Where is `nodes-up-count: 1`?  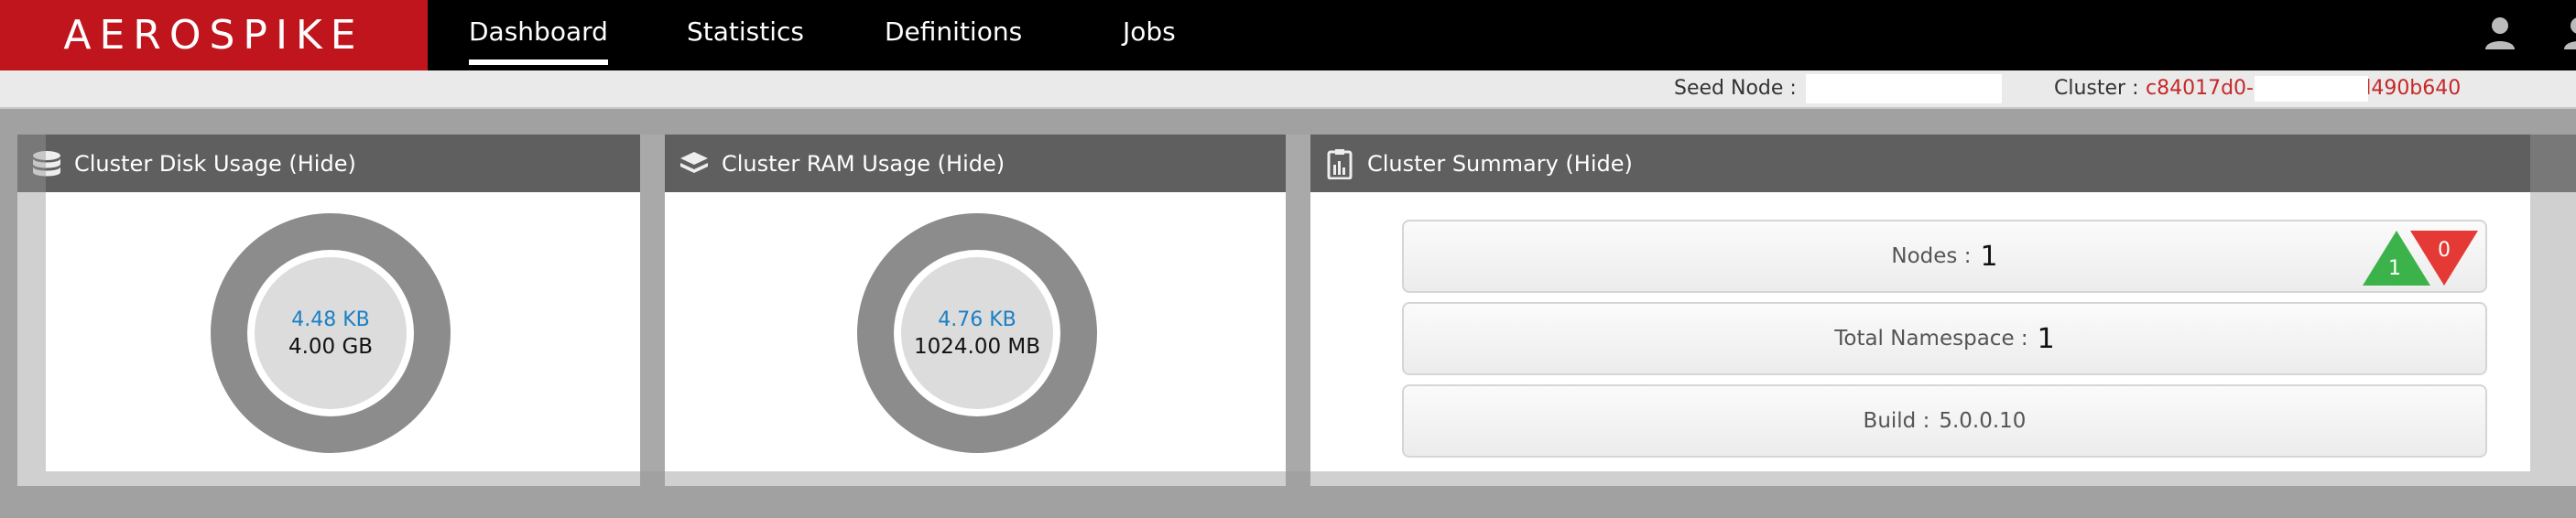 nodes-up-count: 1 is located at coordinates (2394, 268).